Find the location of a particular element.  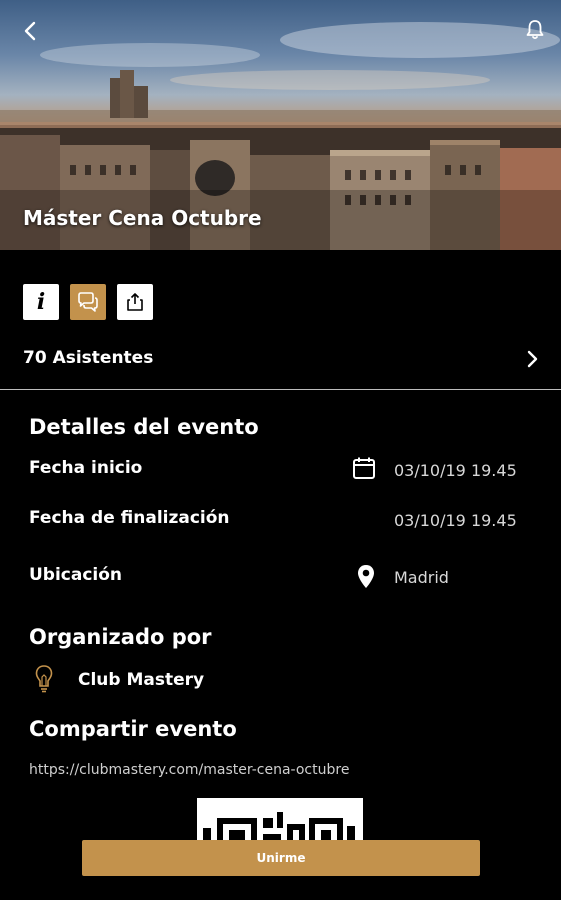

calendar-icon is located at coordinates (364, 468).